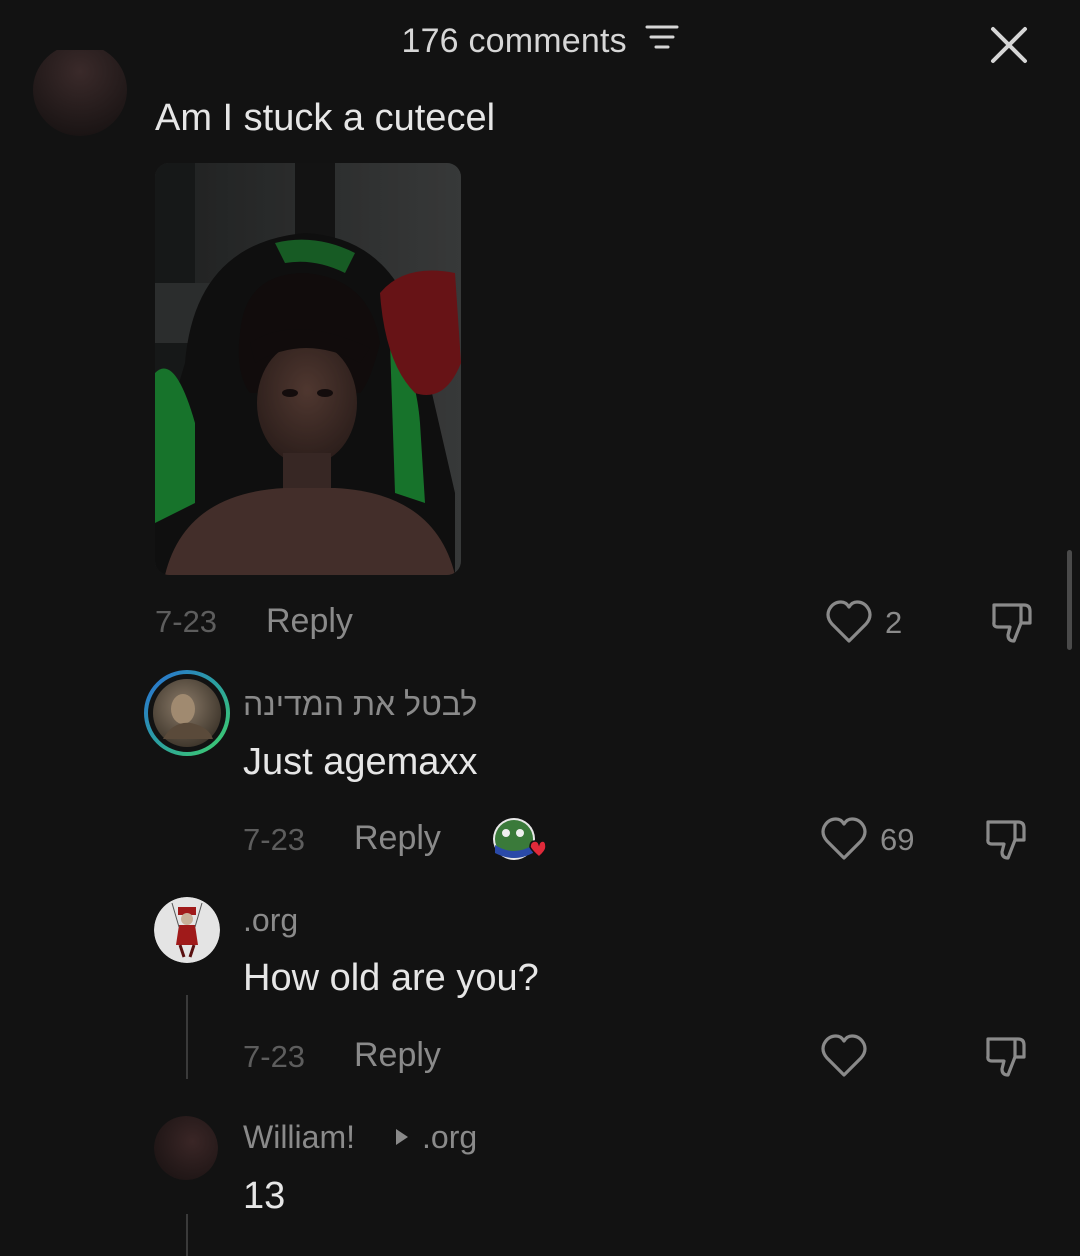  Describe the element at coordinates (264, 1196) in the screenshot. I see `comment-text: 13` at that location.